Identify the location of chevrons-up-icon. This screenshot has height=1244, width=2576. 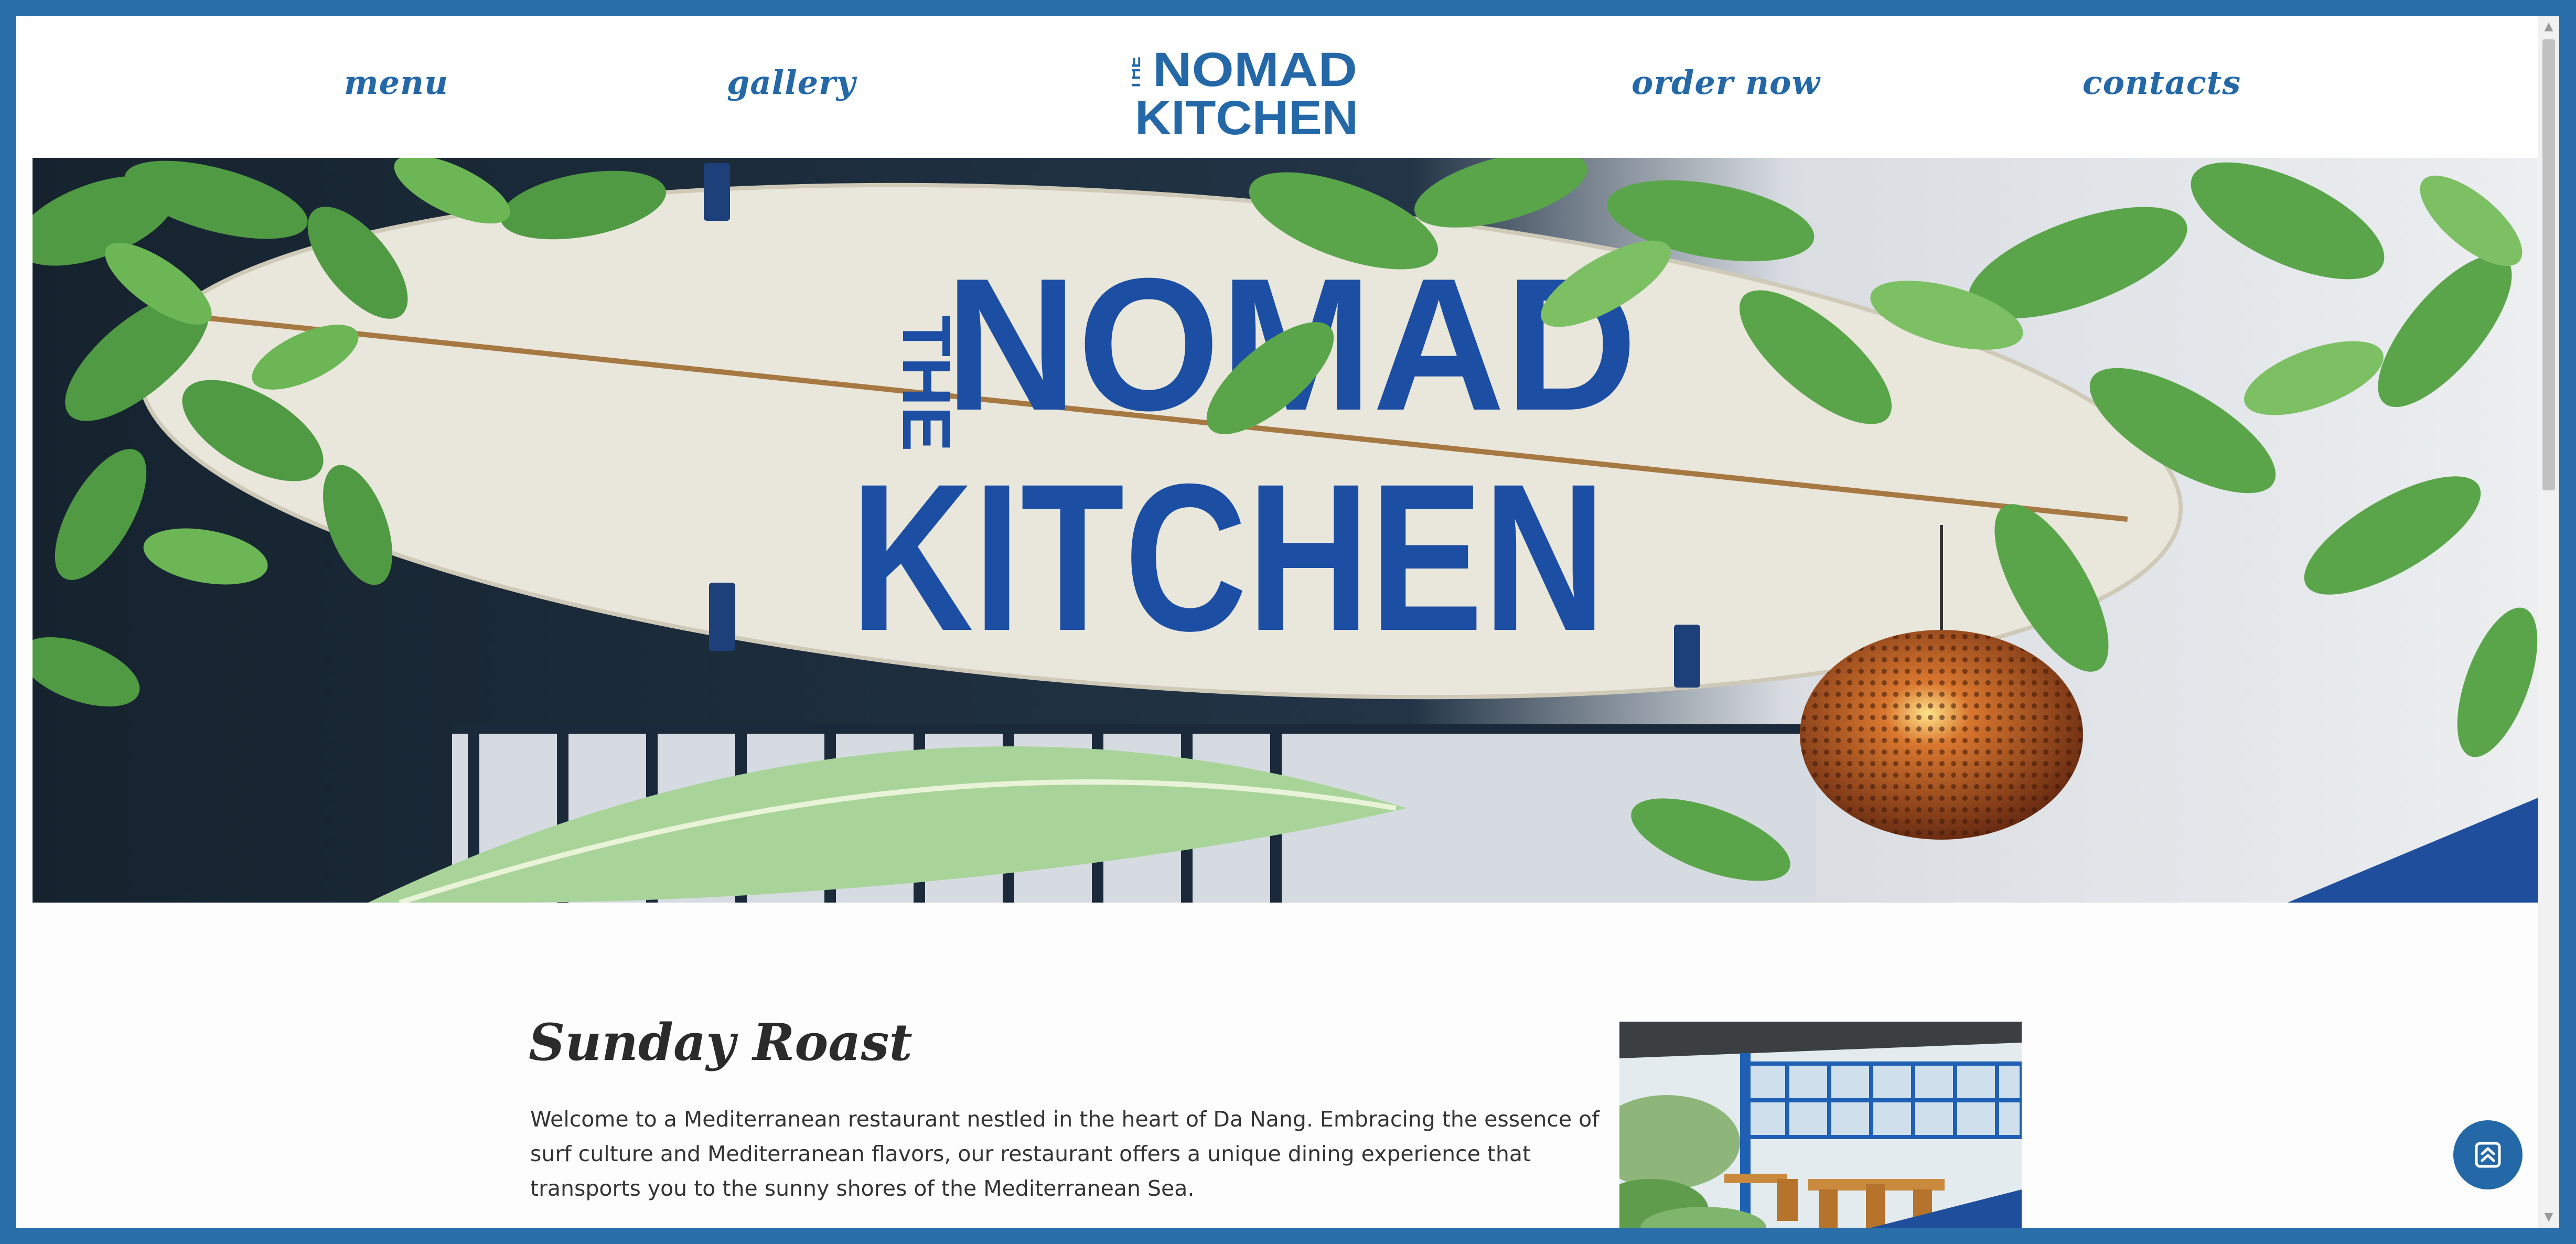
(2488, 1155).